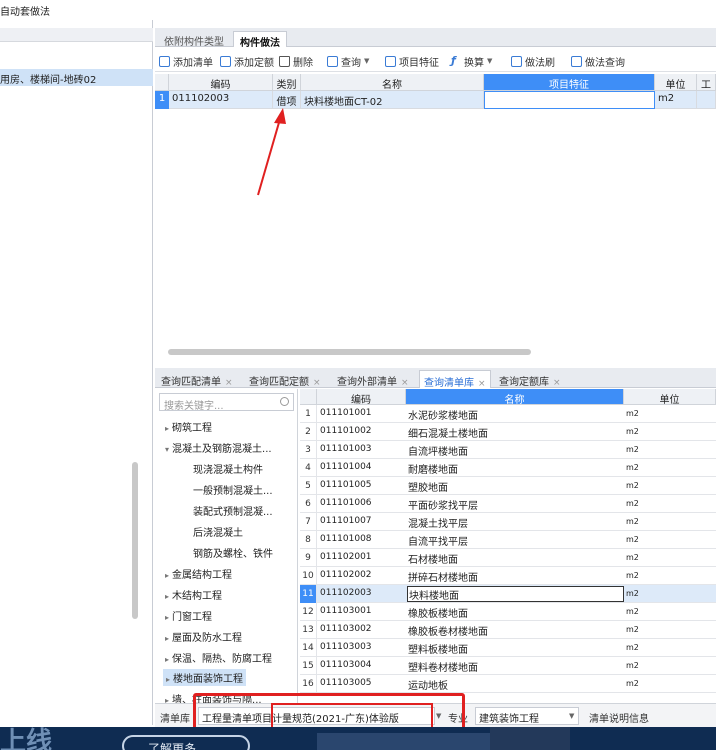 This screenshot has height=750, width=716. Describe the element at coordinates (508, 684) in the screenshot. I see `table-row: 16 011103005 运动地板 m2` at that location.